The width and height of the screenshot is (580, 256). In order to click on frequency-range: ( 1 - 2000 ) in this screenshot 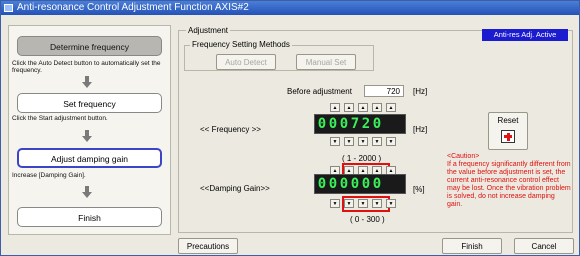, I will do `click(362, 158)`.